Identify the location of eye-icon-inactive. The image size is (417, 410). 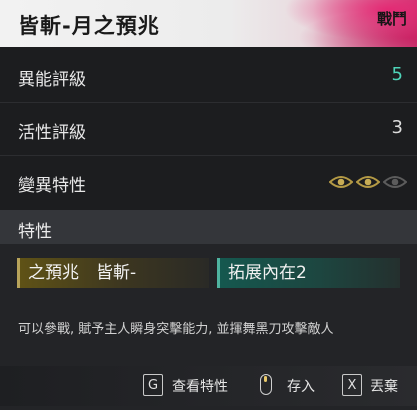
(395, 182).